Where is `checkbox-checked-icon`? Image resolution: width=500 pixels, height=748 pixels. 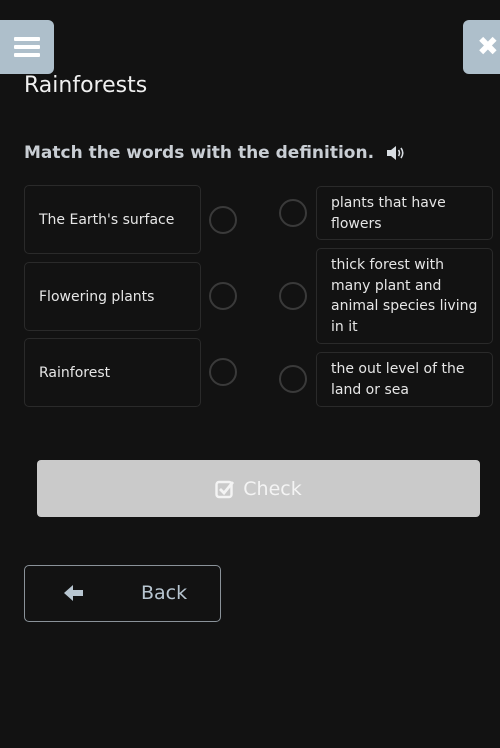
checkbox-checked-icon is located at coordinates (225, 489).